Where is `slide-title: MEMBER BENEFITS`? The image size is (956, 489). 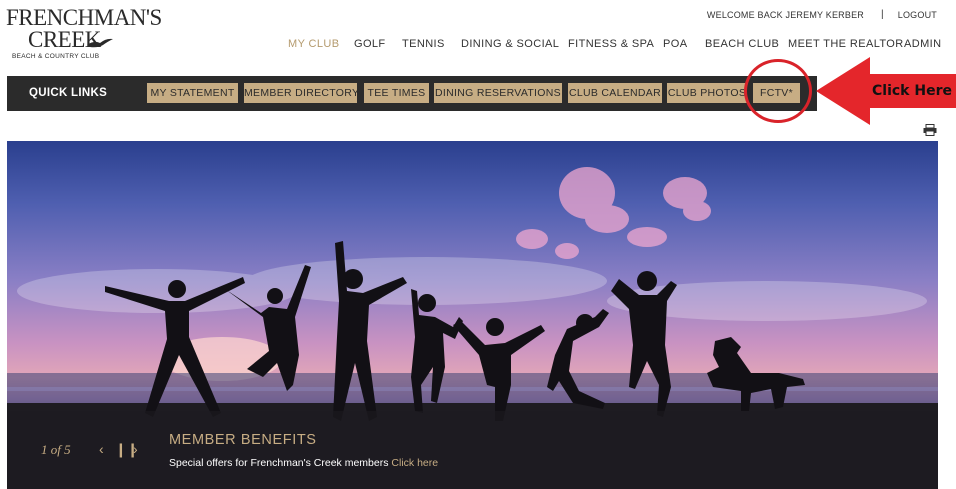 slide-title: MEMBER BENEFITS is located at coordinates (243, 440).